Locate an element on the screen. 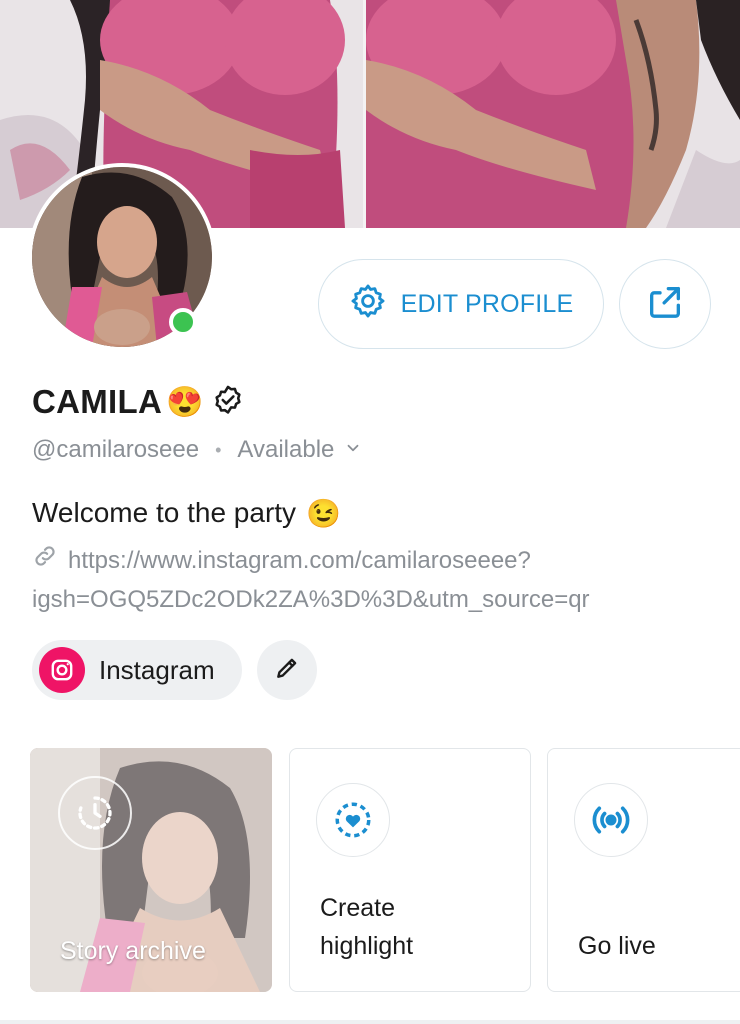 The width and height of the screenshot is (740, 1024). broadcast-icon is located at coordinates (611, 820).